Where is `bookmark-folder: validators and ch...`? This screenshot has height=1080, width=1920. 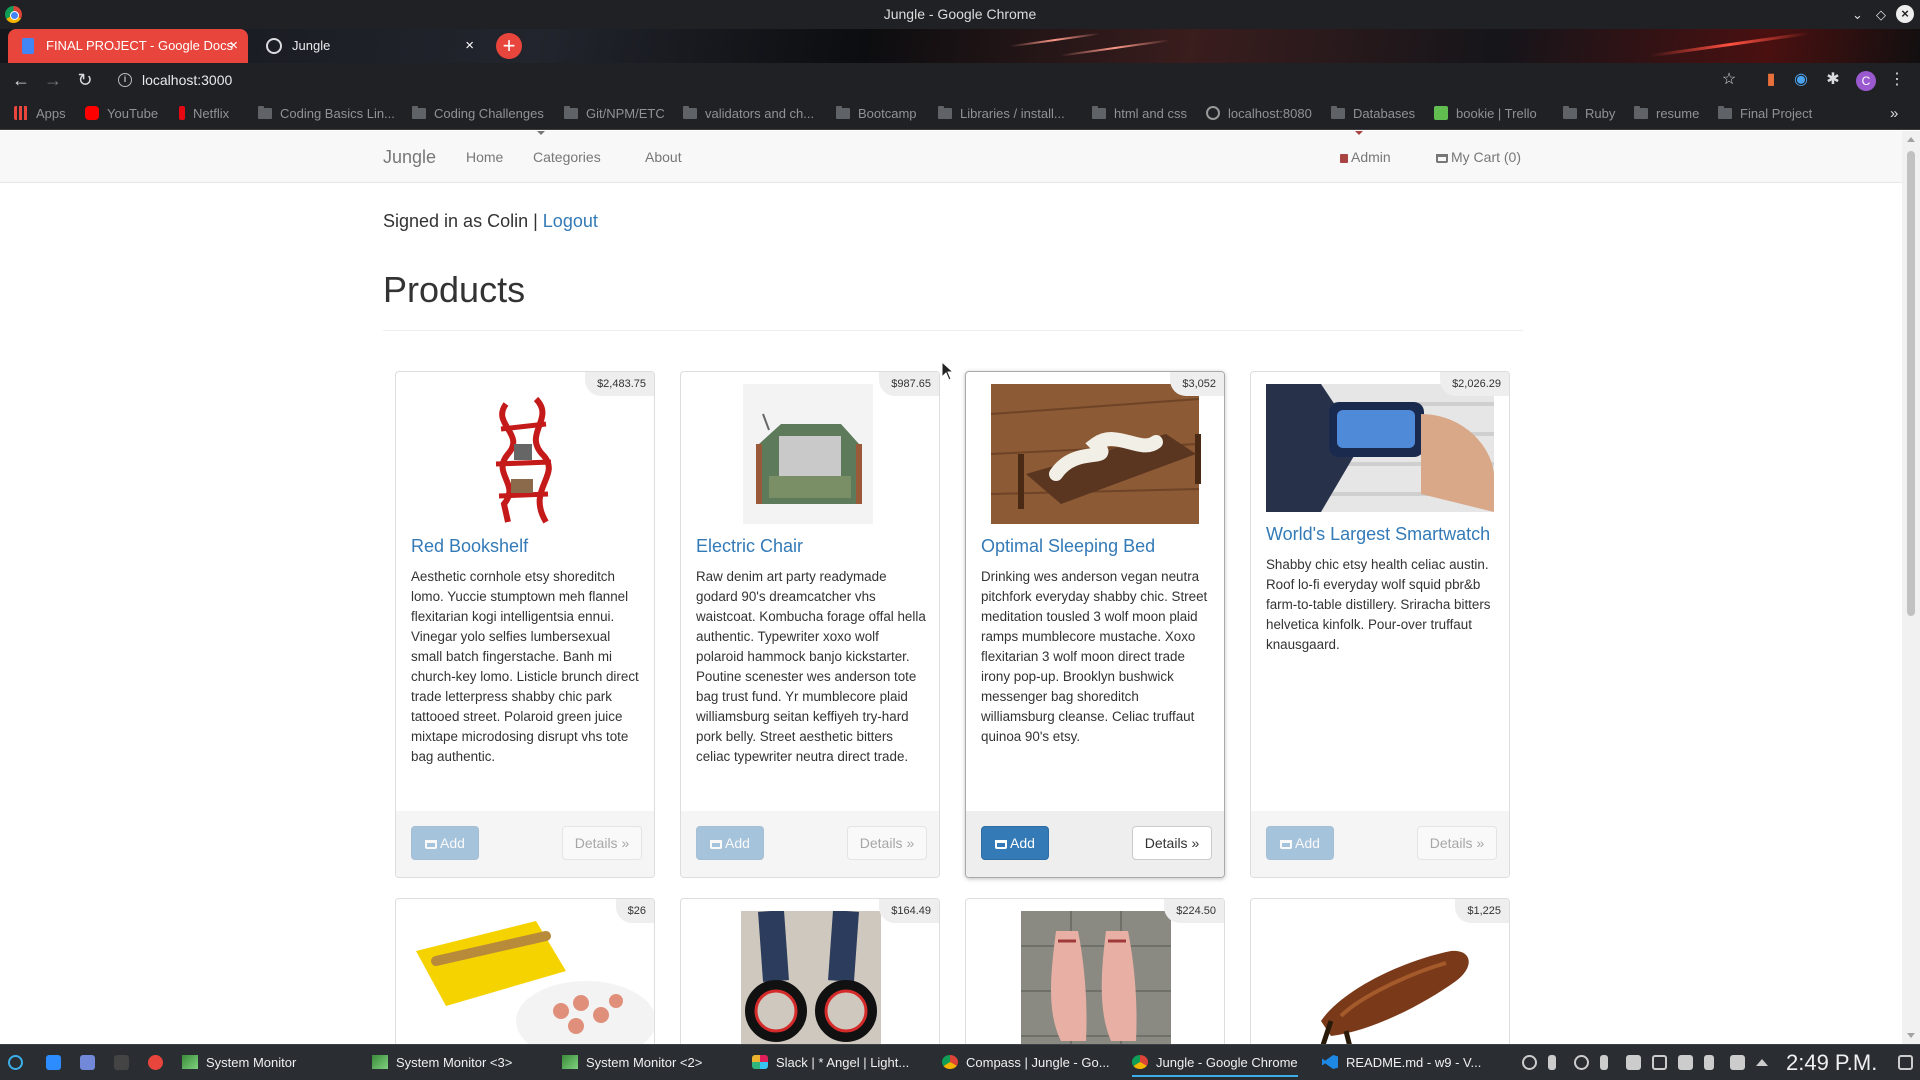 bookmark-folder: validators and ch... is located at coordinates (748, 114).